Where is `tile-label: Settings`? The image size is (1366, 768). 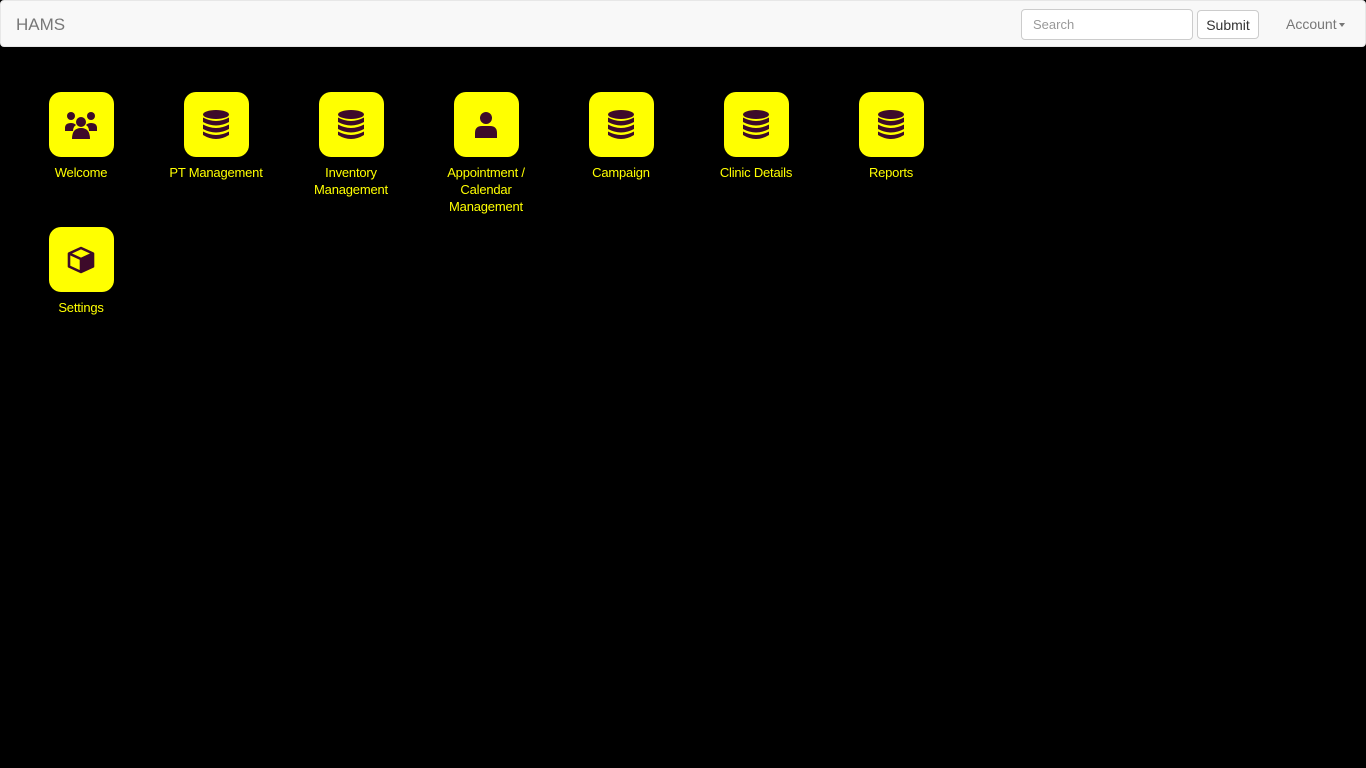 tile-label: Settings is located at coordinates (81, 307).